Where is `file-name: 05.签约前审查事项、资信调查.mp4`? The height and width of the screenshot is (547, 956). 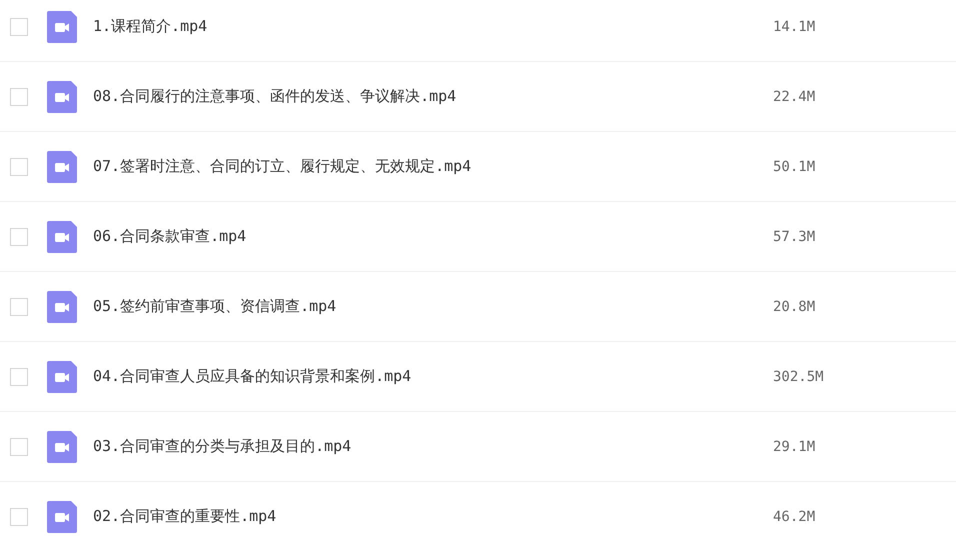
file-name: 05.签约前审查事项、资信调查.mp4 is located at coordinates (433, 306).